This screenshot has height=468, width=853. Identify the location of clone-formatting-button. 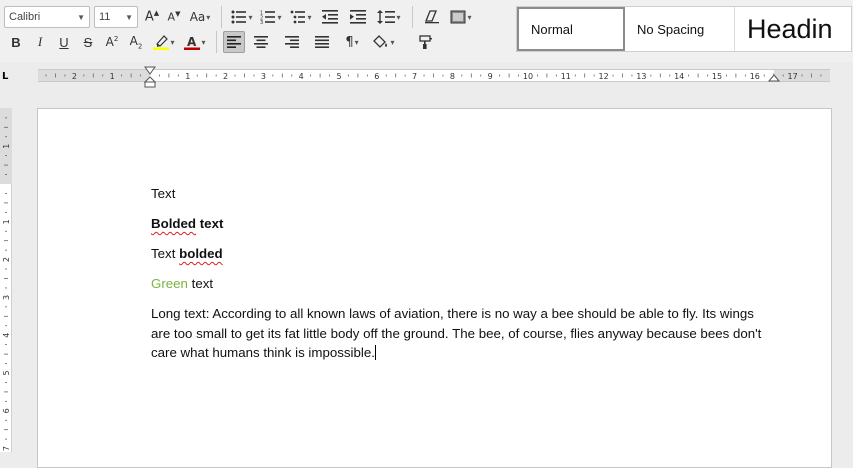
(426, 42).